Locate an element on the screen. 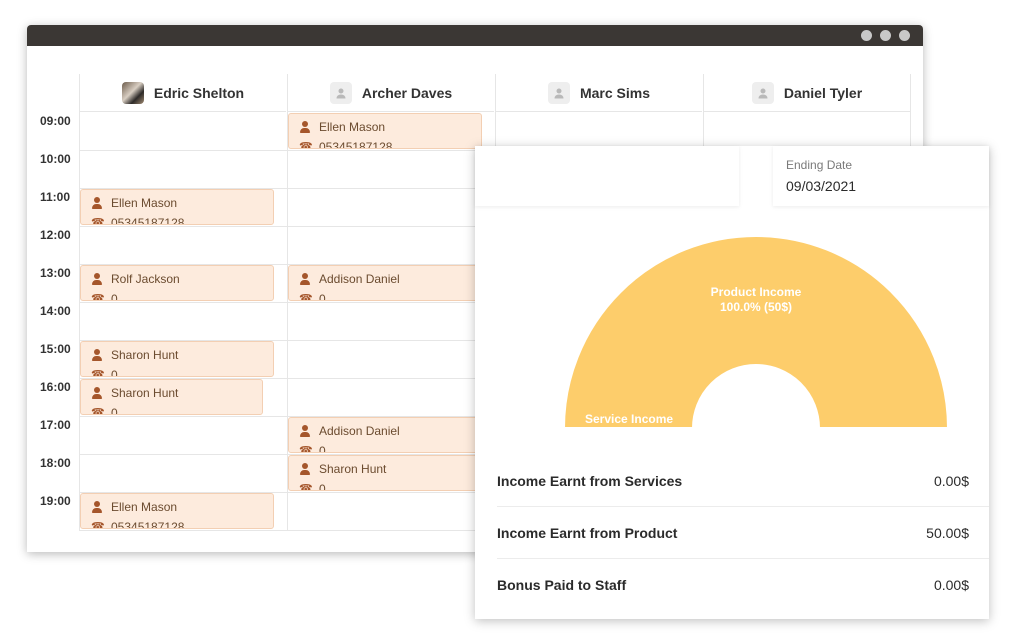 The width and height of the screenshot is (1018, 642). chart-slice-product-income is located at coordinates (756, 332).